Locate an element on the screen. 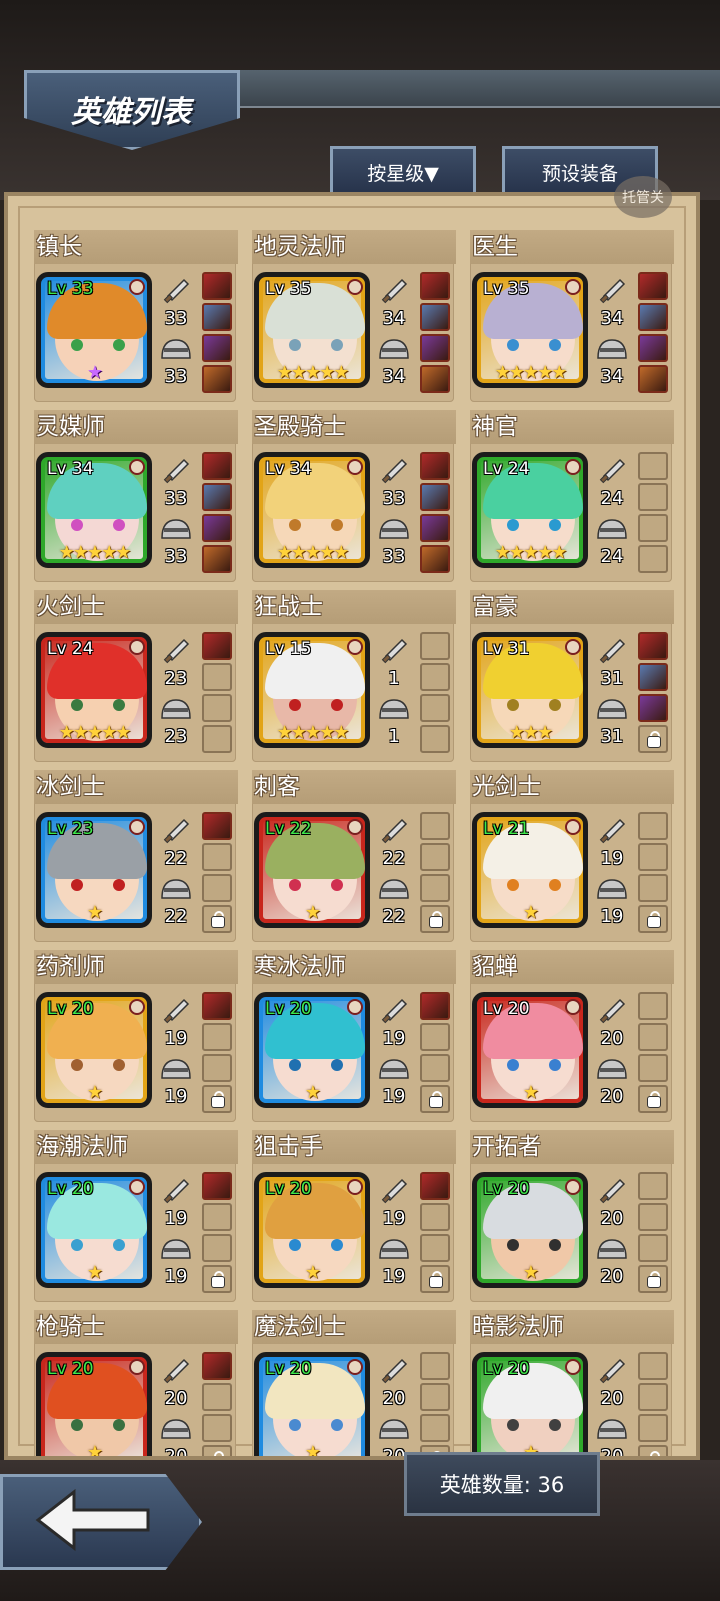  hero-portrait: Lv 33 ★ is located at coordinates (94, 330).